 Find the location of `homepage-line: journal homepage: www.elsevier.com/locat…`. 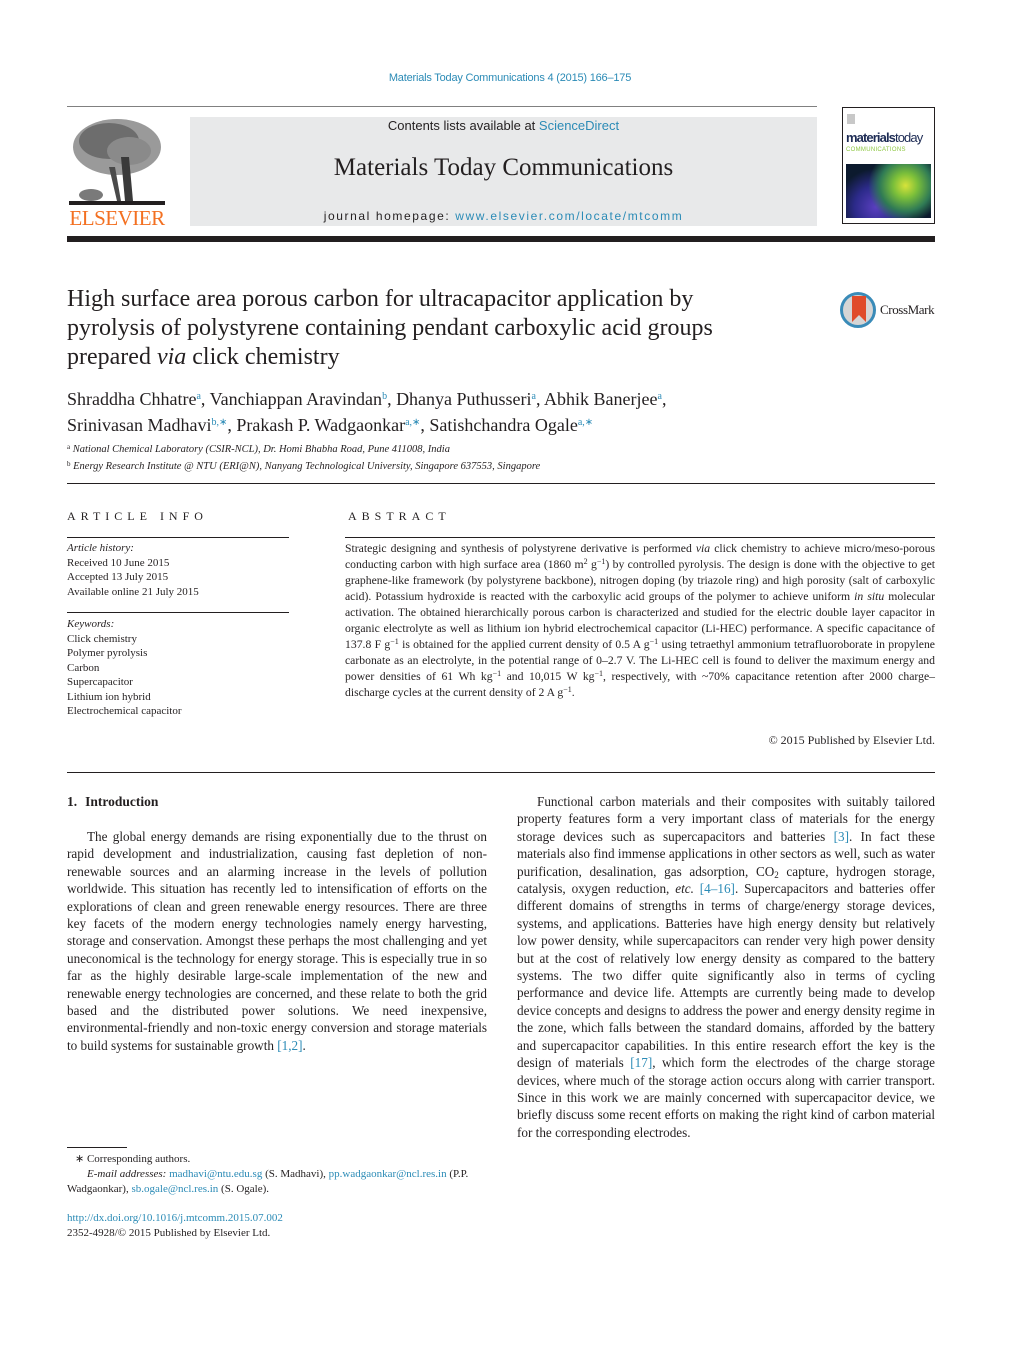

homepage-line: journal homepage: www.elsevier.com/locat… is located at coordinates (503, 216).